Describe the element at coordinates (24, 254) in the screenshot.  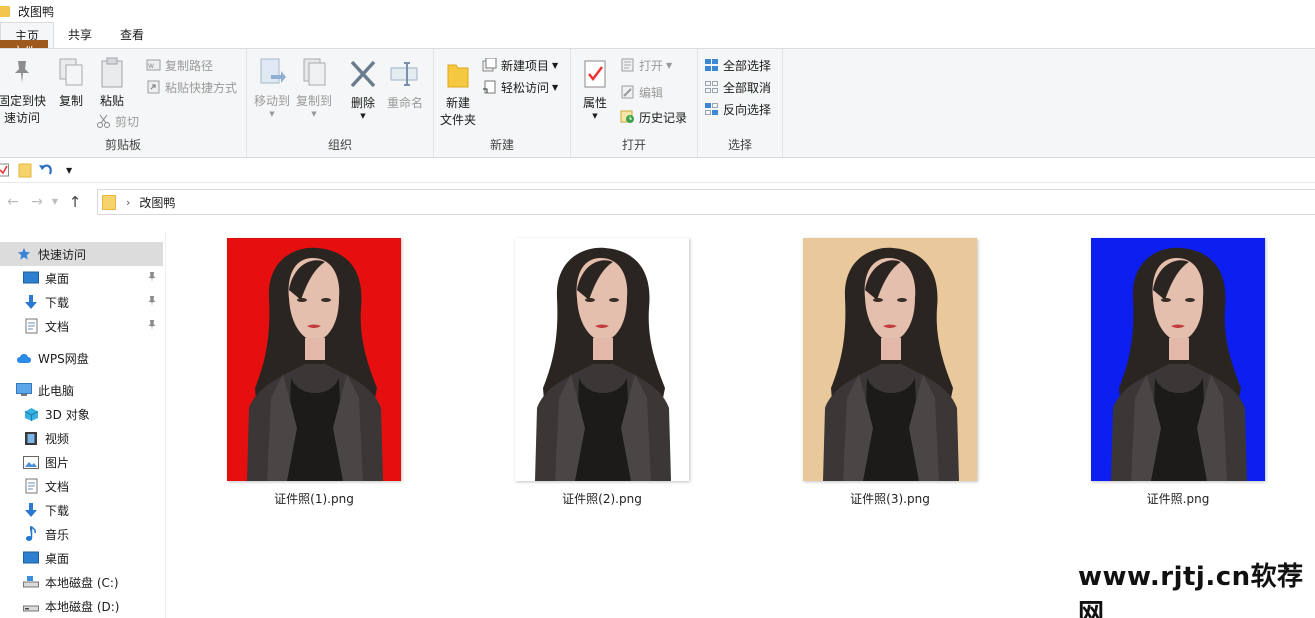
I see `star-icon` at that location.